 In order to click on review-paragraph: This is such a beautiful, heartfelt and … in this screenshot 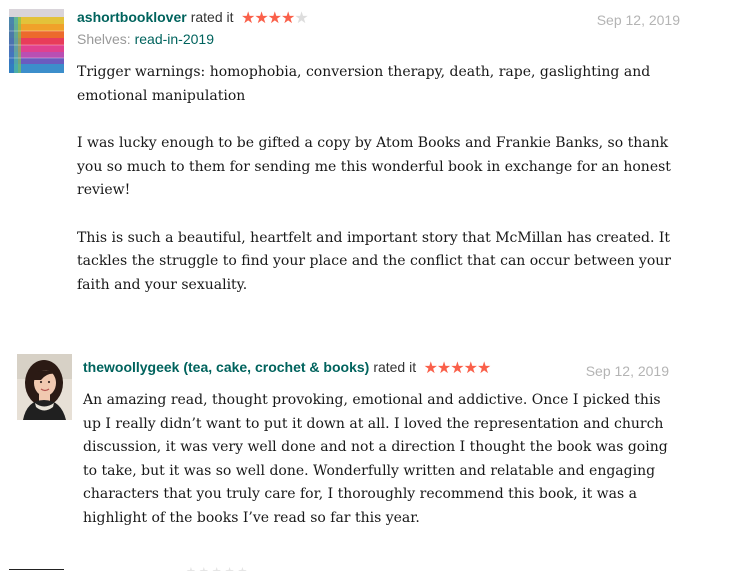, I will do `click(374, 261)`.